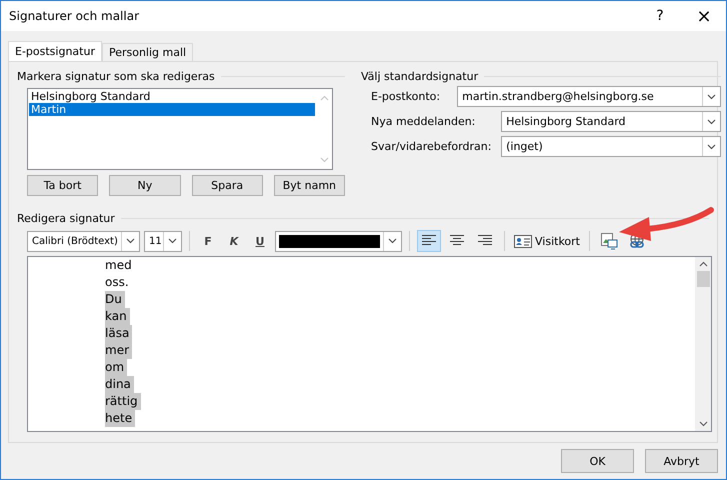 The height and width of the screenshot is (480, 727). I want to click on signature-text-line: oss., so click(117, 282).